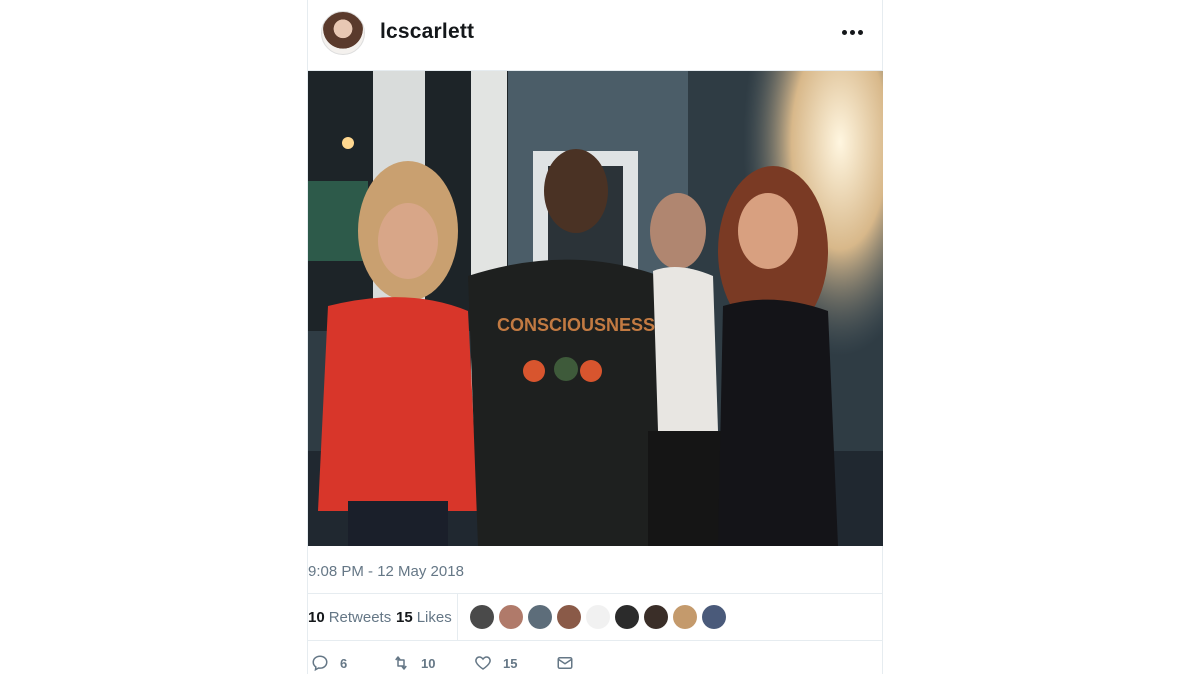 This screenshot has width=1200, height=674. I want to click on tweet-stats: 10 Retweets 15 Likes, so click(595, 617).